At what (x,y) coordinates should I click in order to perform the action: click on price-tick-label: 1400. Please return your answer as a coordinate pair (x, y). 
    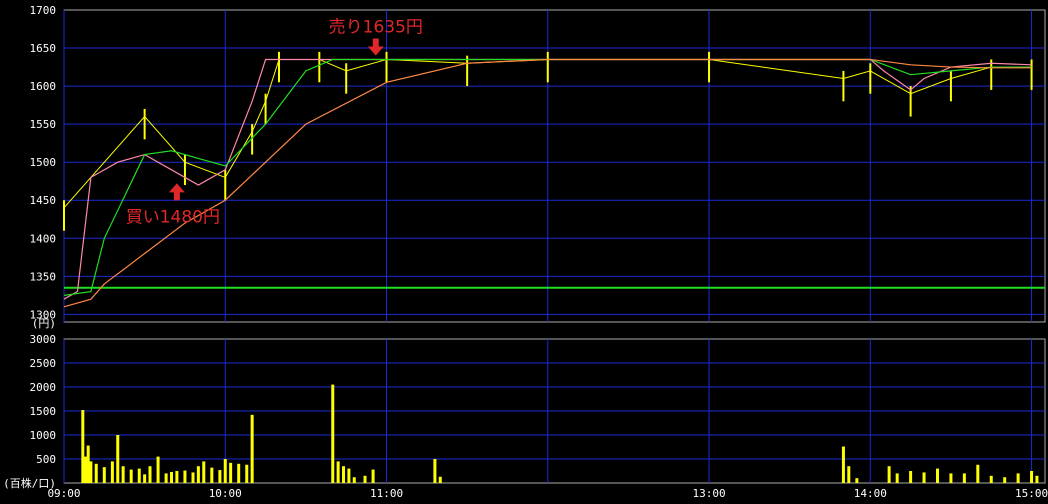
    Looking at the image, I should click on (43, 238).